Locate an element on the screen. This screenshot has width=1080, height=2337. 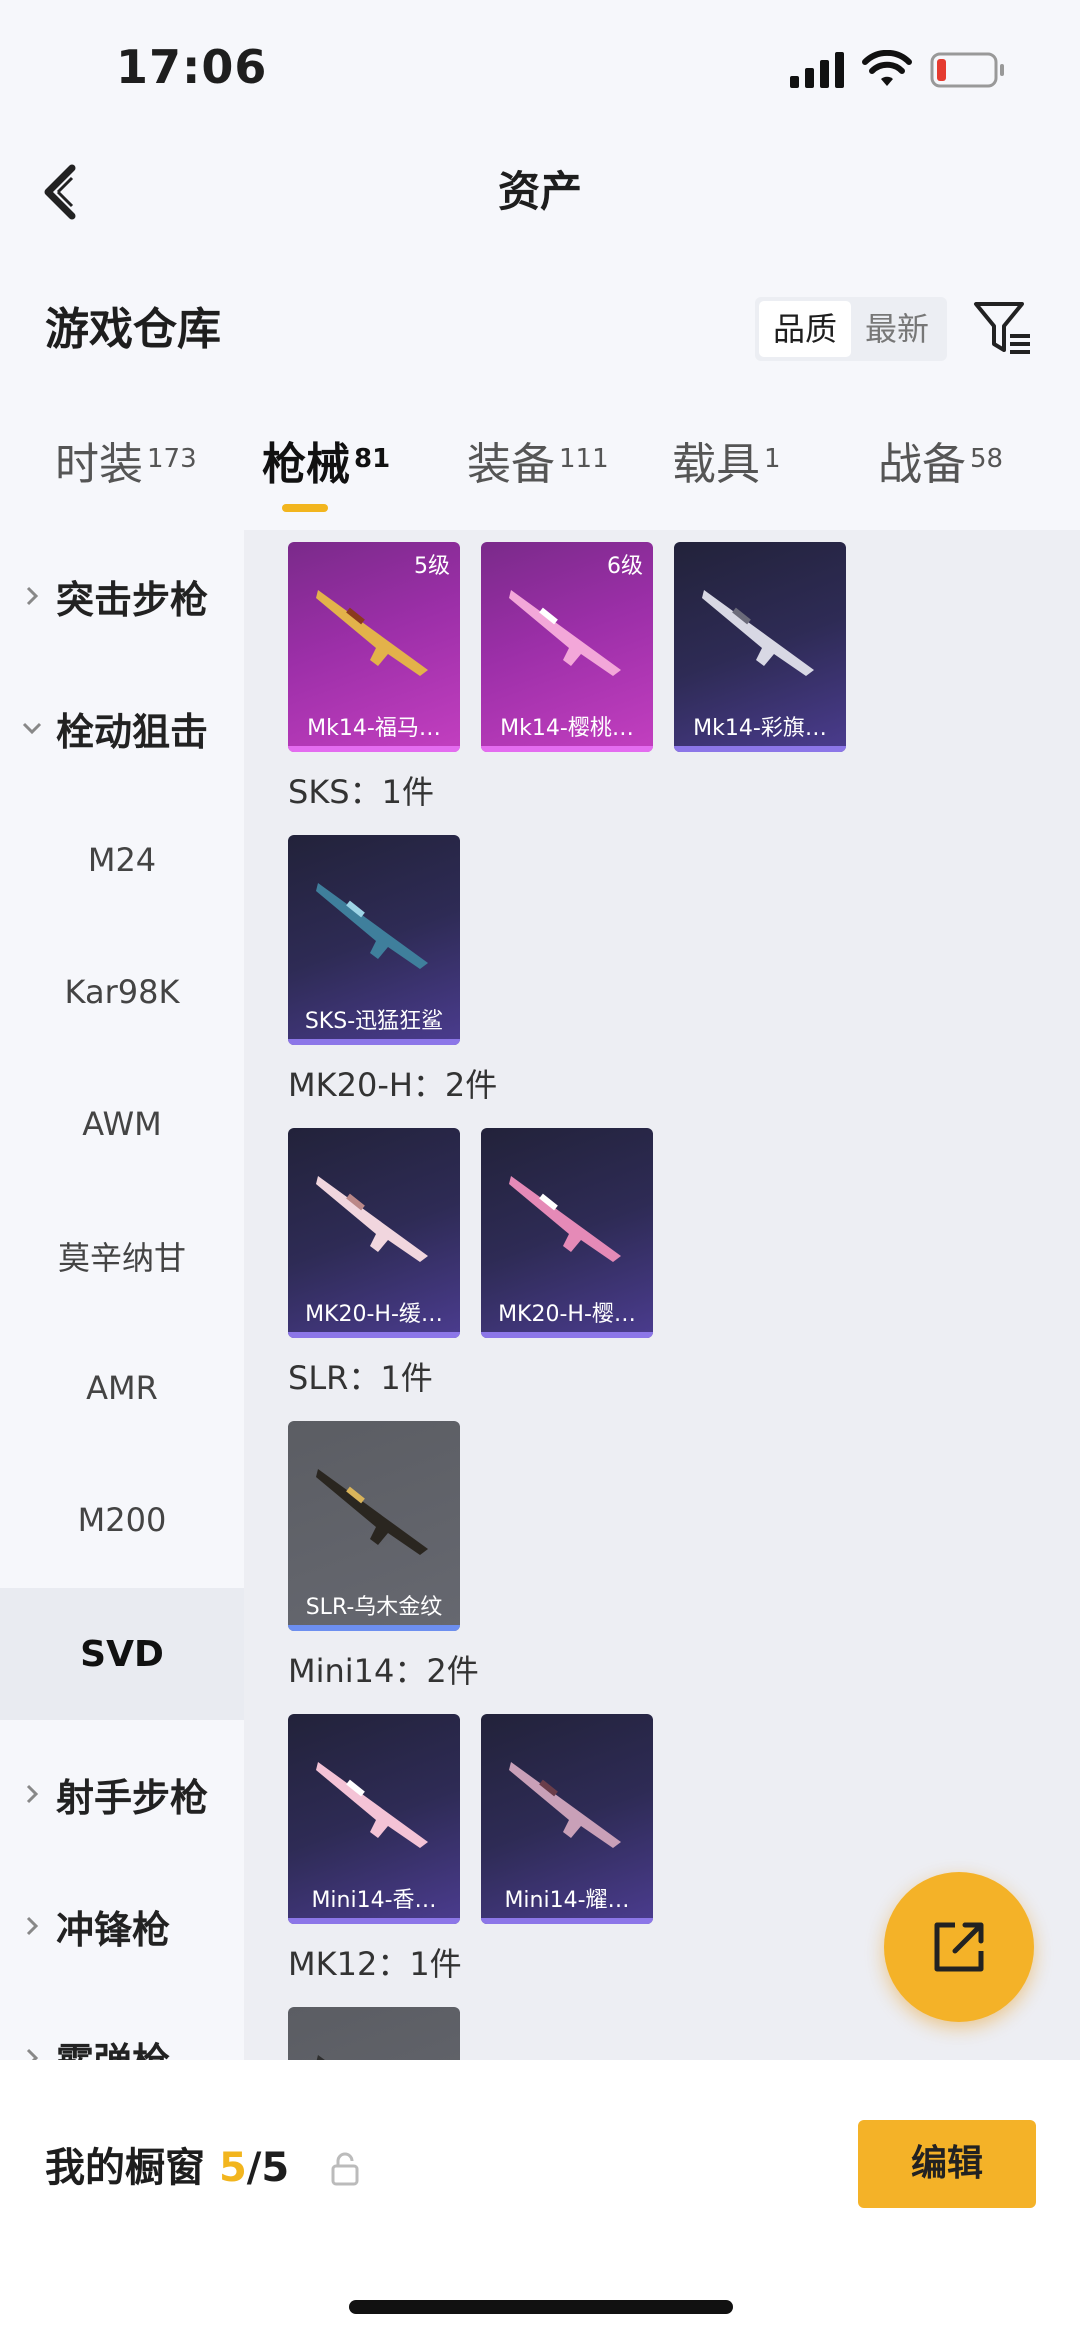
group-label: MK12：1件 is located at coordinates (375, 1964).